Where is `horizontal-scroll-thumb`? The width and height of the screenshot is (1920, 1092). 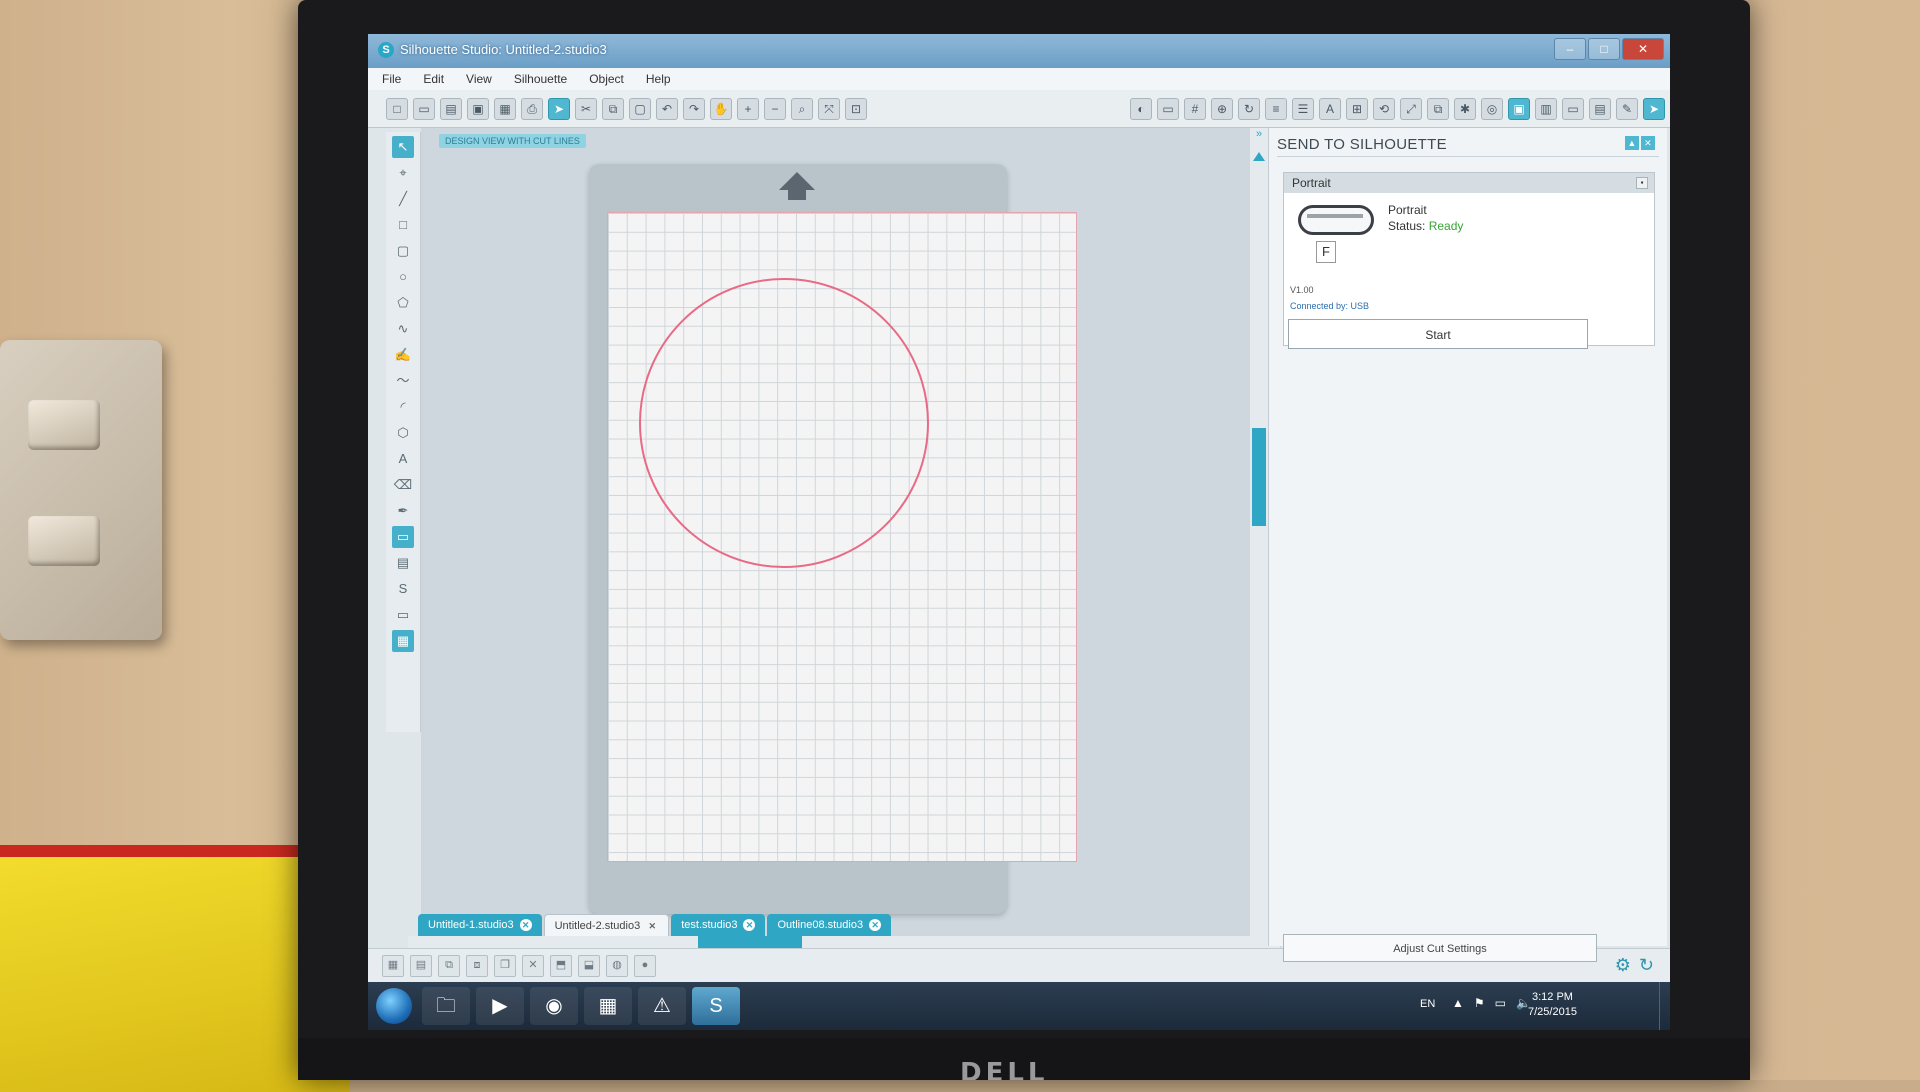
horizontal-scroll-thumb is located at coordinates (750, 942).